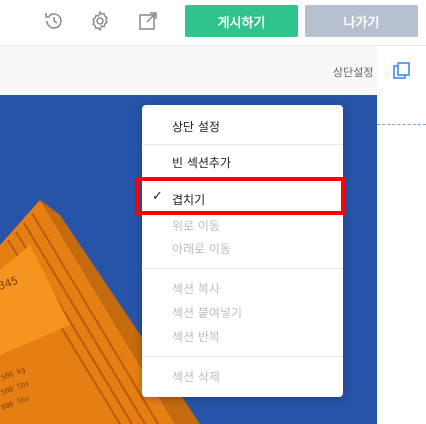  Describe the element at coordinates (361, 21) in the screenshot. I see `exit-button: 나가기` at that location.